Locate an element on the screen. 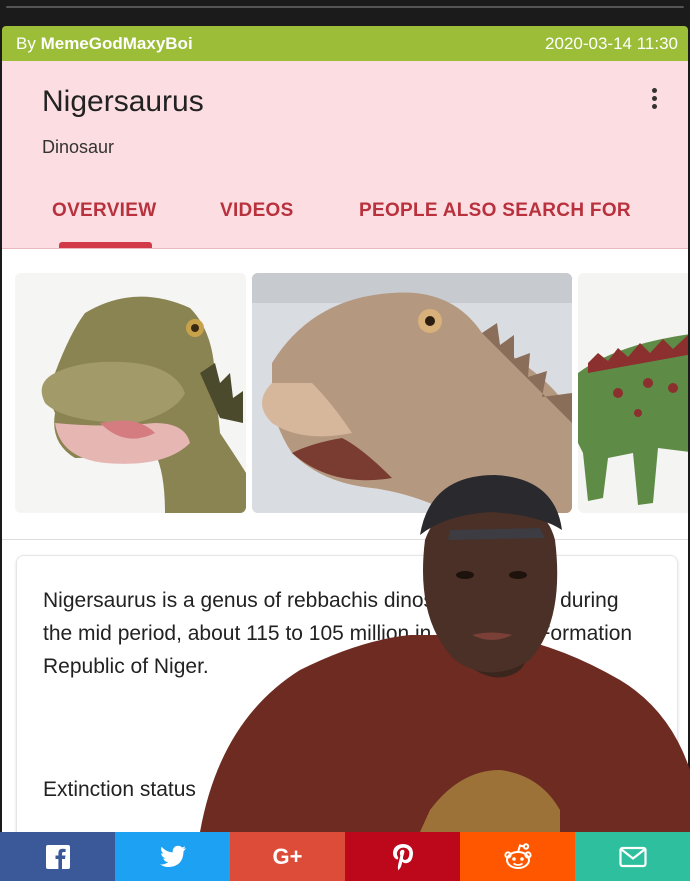 The image size is (690, 881). post-timestamp: 2020-03-14 11:30 is located at coordinates (611, 43).